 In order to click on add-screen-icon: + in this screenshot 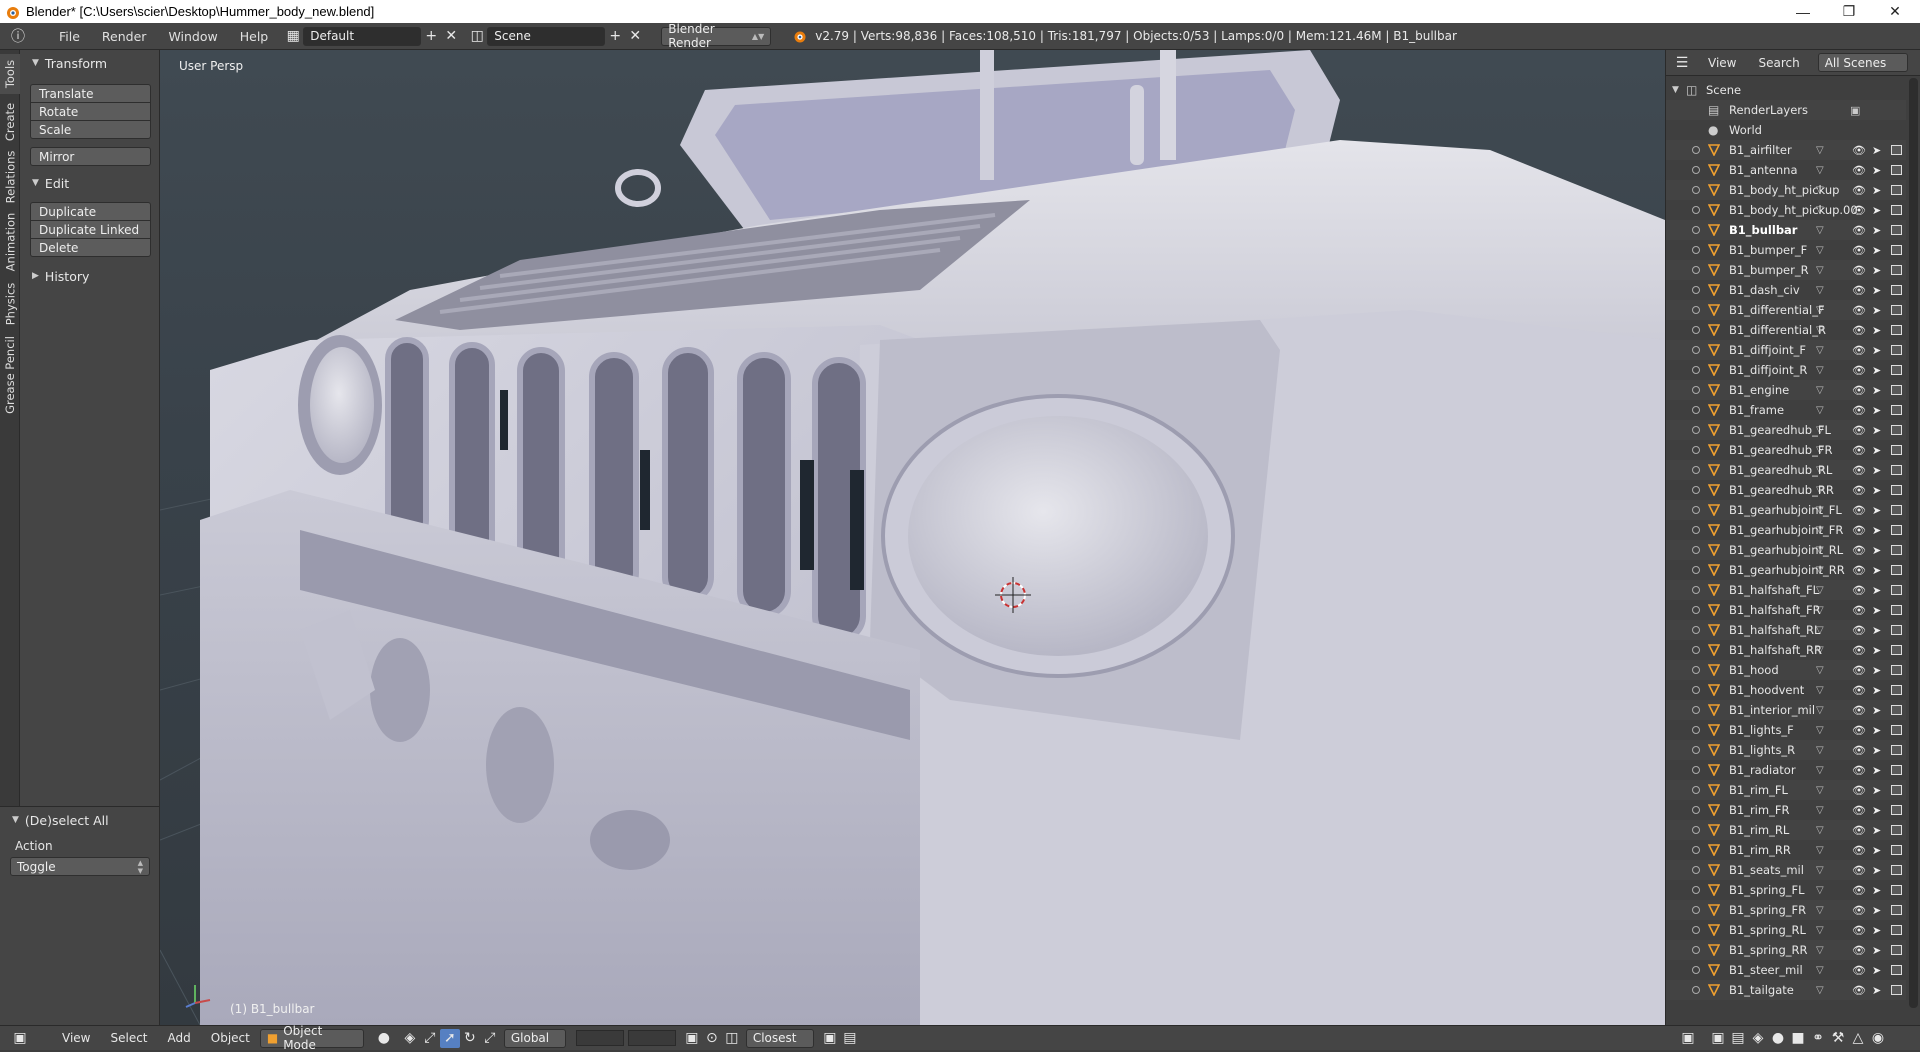, I will do `click(431, 36)`.